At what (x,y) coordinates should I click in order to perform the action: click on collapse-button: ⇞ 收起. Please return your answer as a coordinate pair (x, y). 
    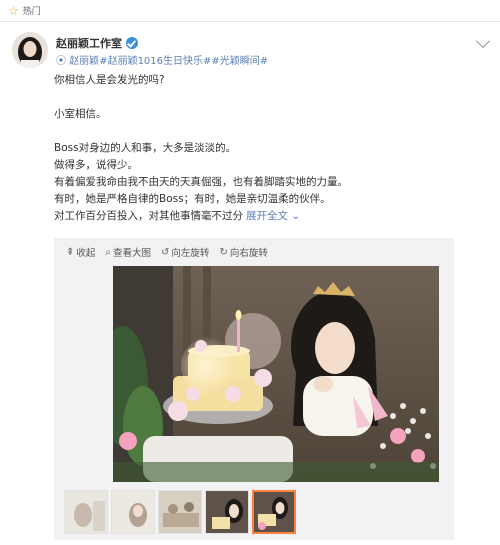
    Looking at the image, I should click on (80, 252).